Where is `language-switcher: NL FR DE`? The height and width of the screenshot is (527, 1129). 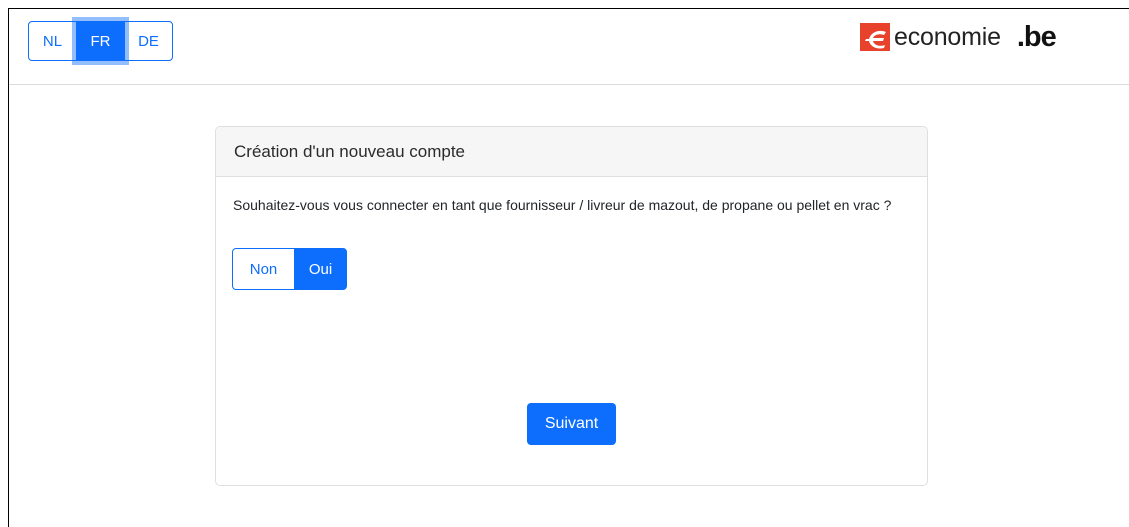 language-switcher: NL FR DE is located at coordinates (100, 41).